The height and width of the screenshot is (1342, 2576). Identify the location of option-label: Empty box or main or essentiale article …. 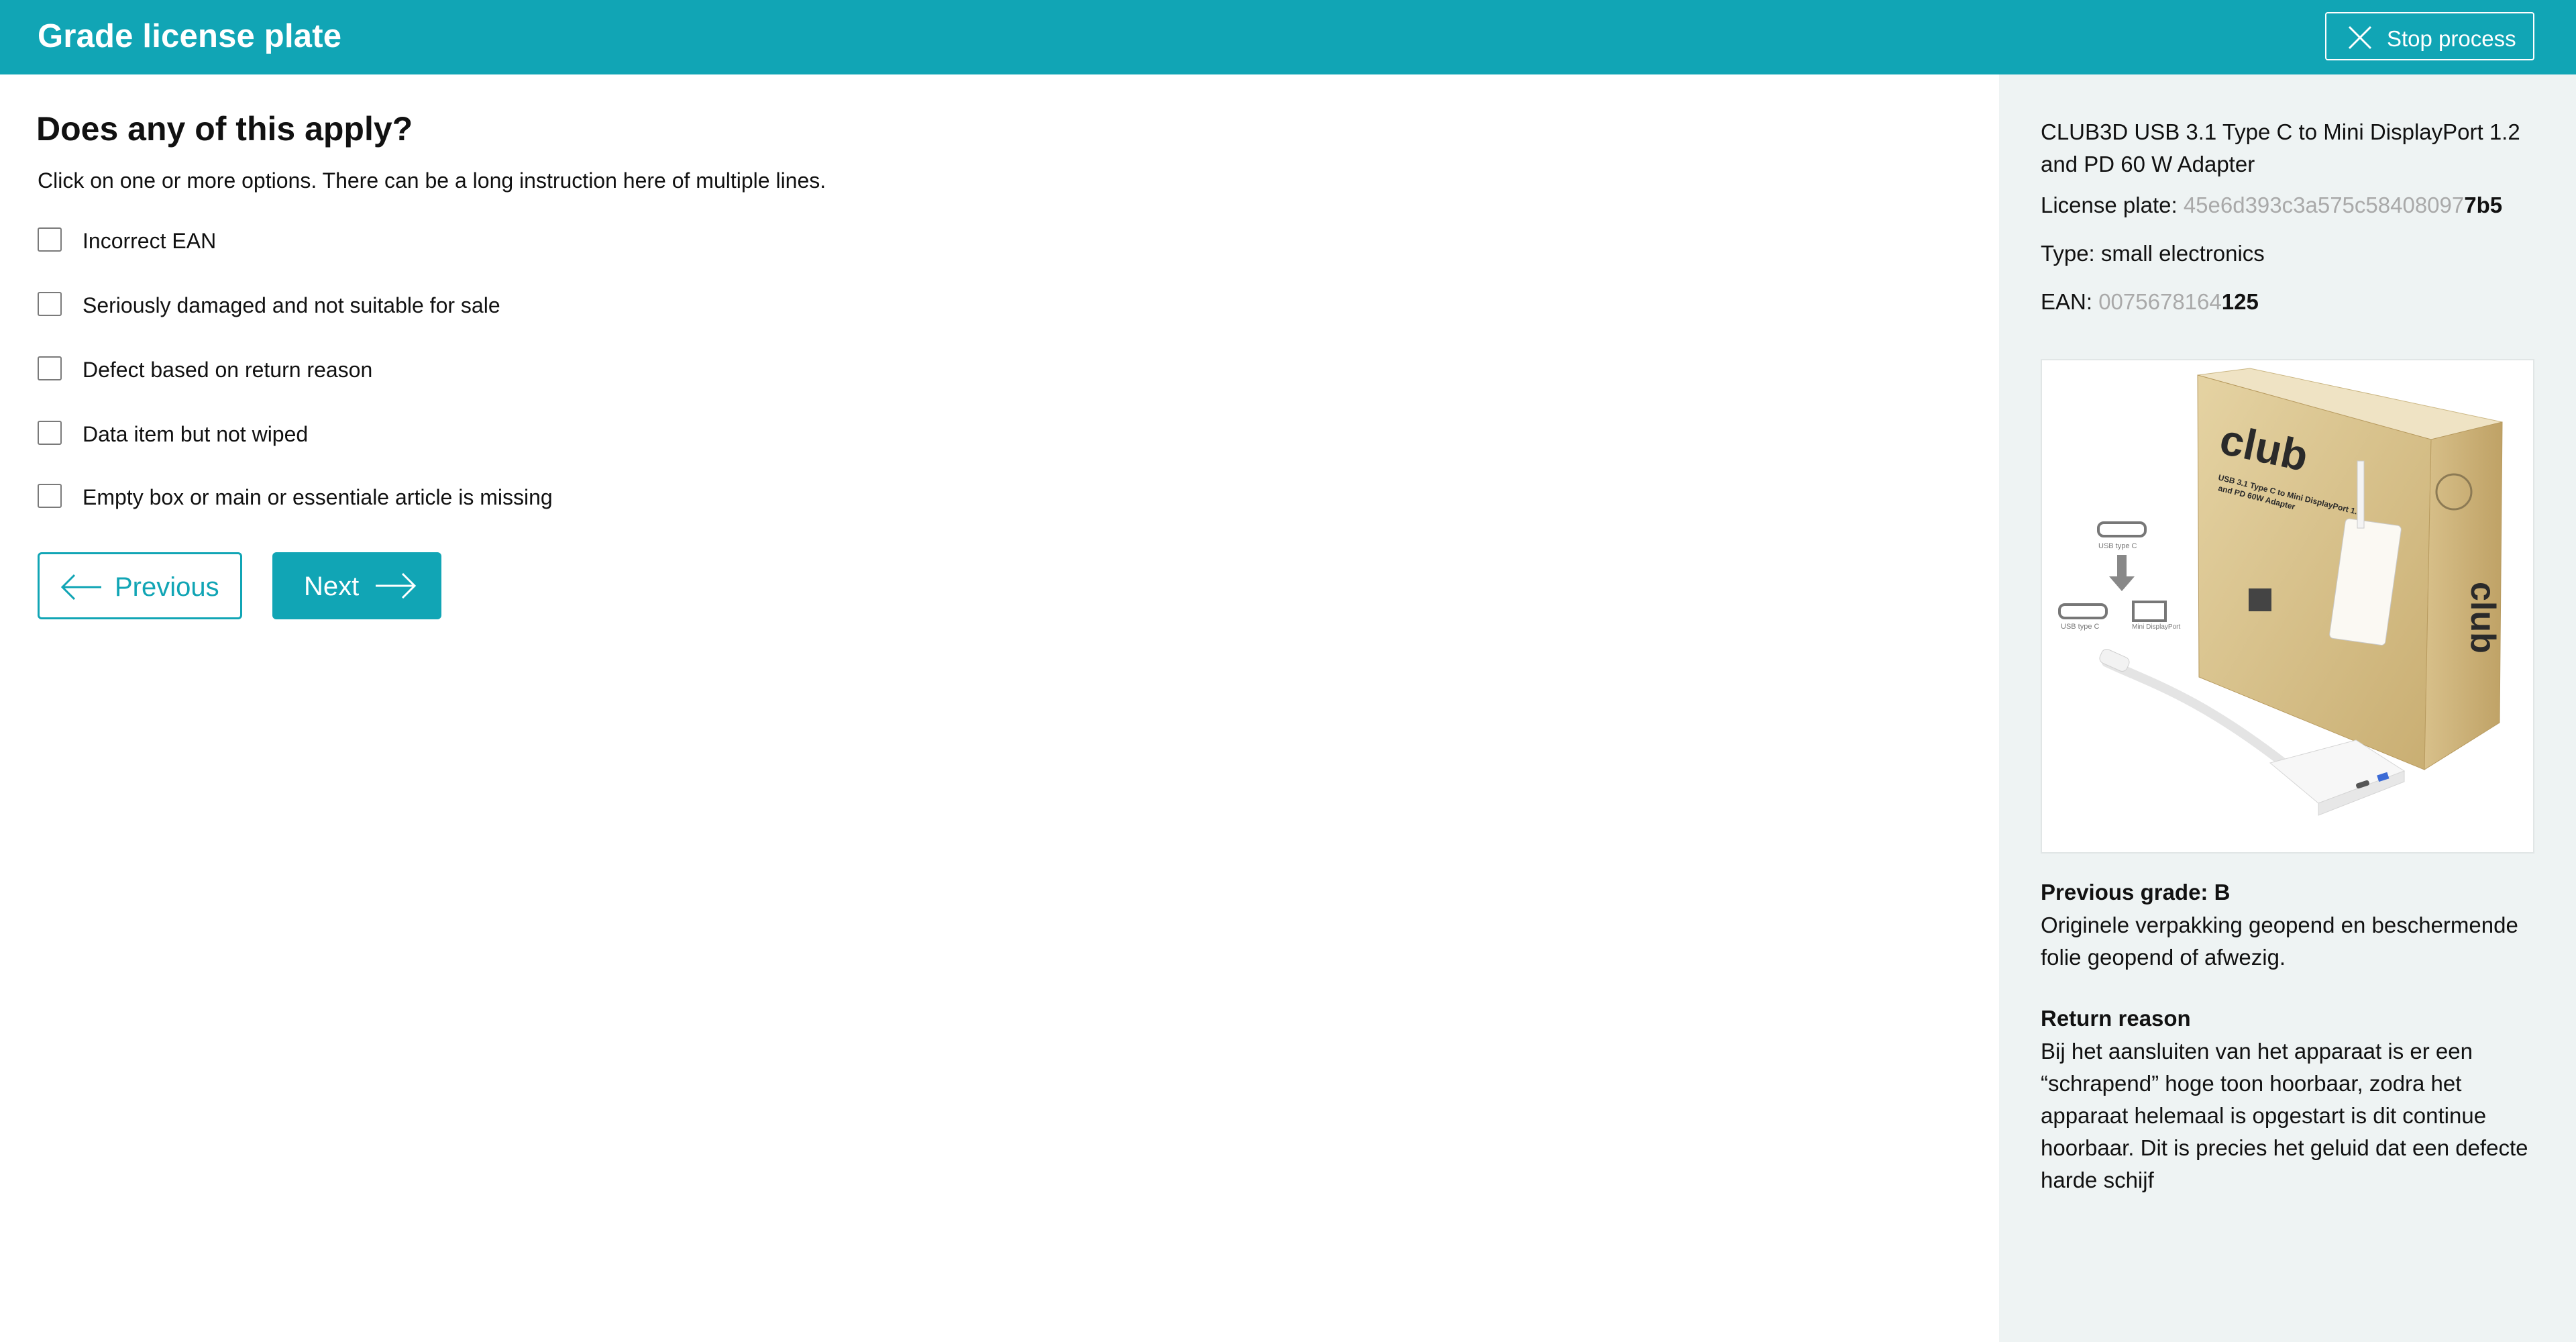
(318, 497).